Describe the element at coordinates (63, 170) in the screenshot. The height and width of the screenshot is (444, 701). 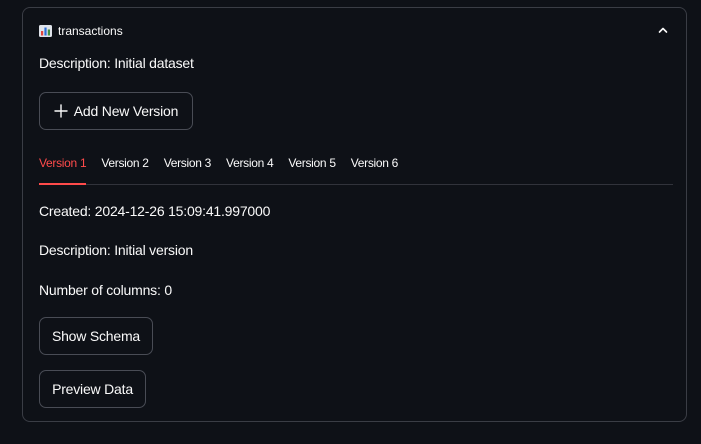
I see `tab-version-1: Version 1` at that location.